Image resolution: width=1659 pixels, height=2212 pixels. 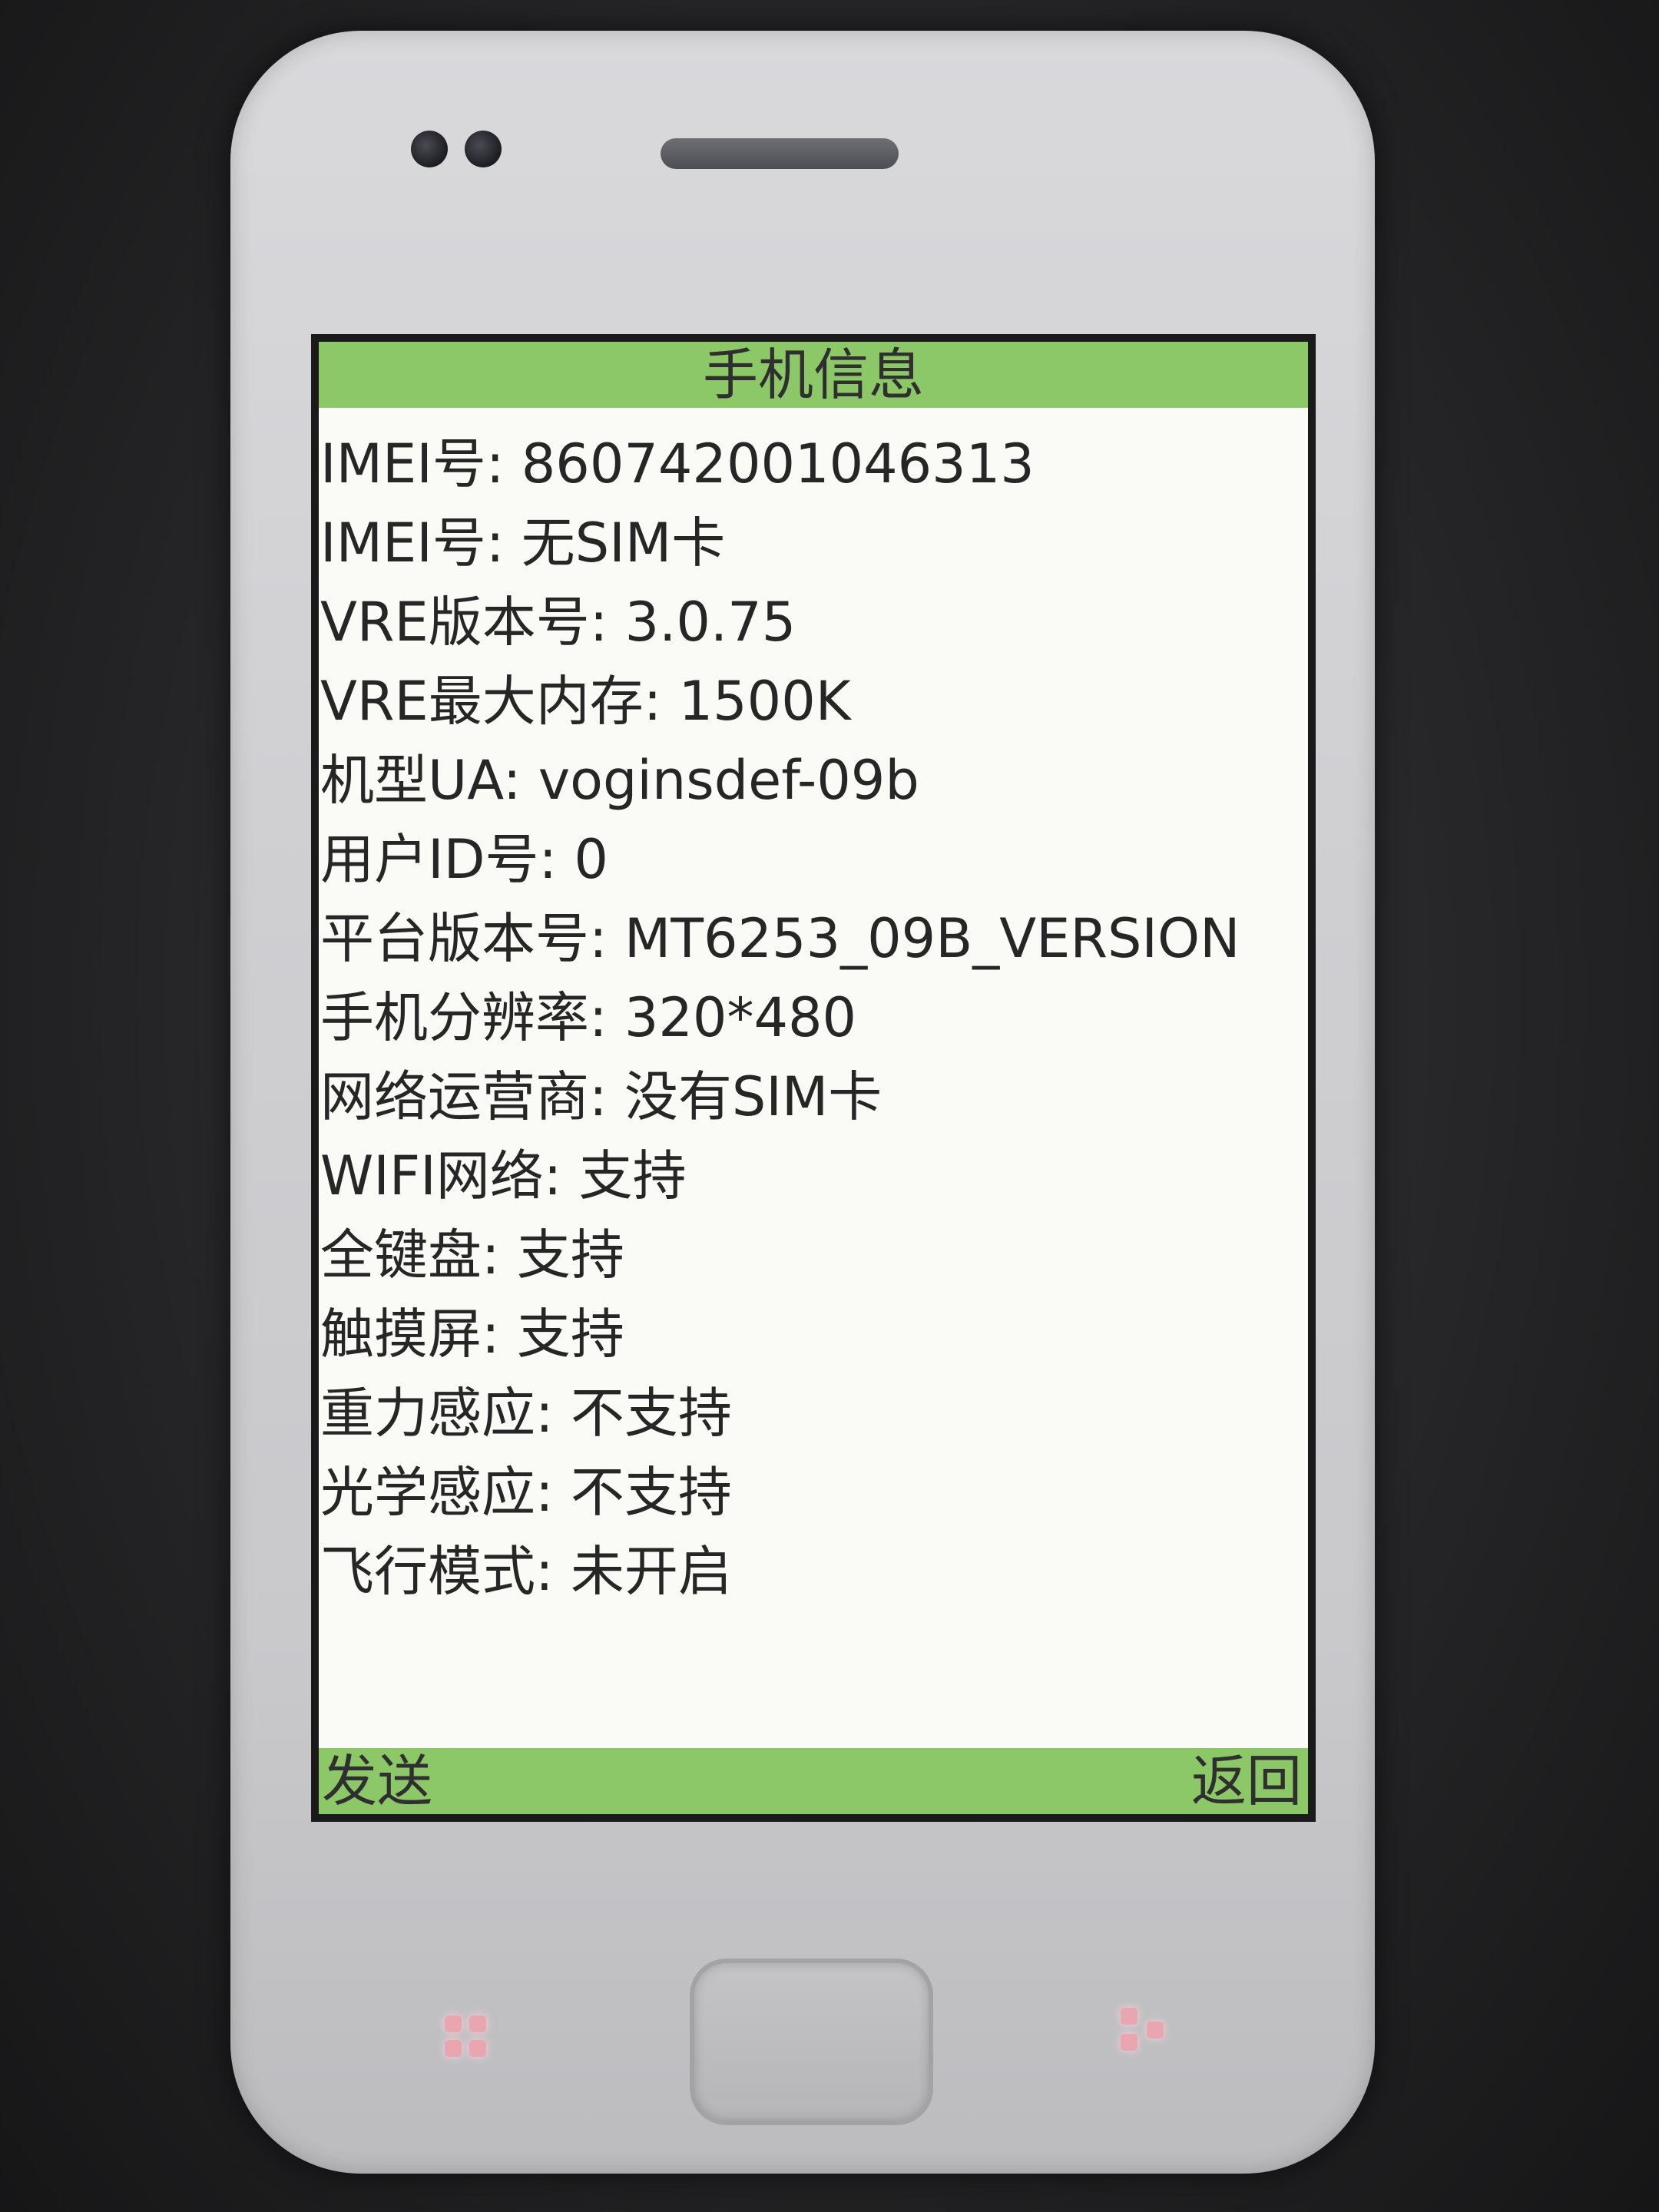 What do you see at coordinates (619, 780) in the screenshot?
I see `info-row-model-ua: 机型UA: voginsdef-09b` at bounding box center [619, 780].